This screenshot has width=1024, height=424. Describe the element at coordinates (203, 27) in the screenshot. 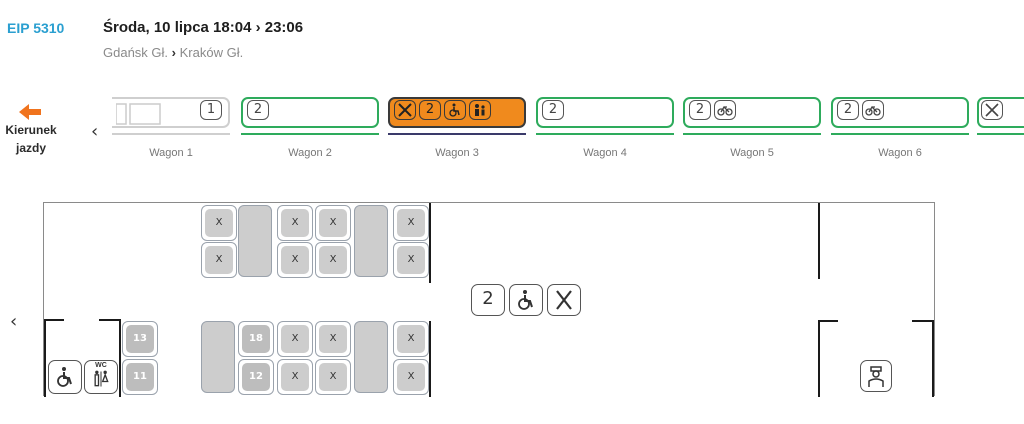

I see `trip-datetime: Środa, 10 lipca 18:04 › 23:06` at that location.